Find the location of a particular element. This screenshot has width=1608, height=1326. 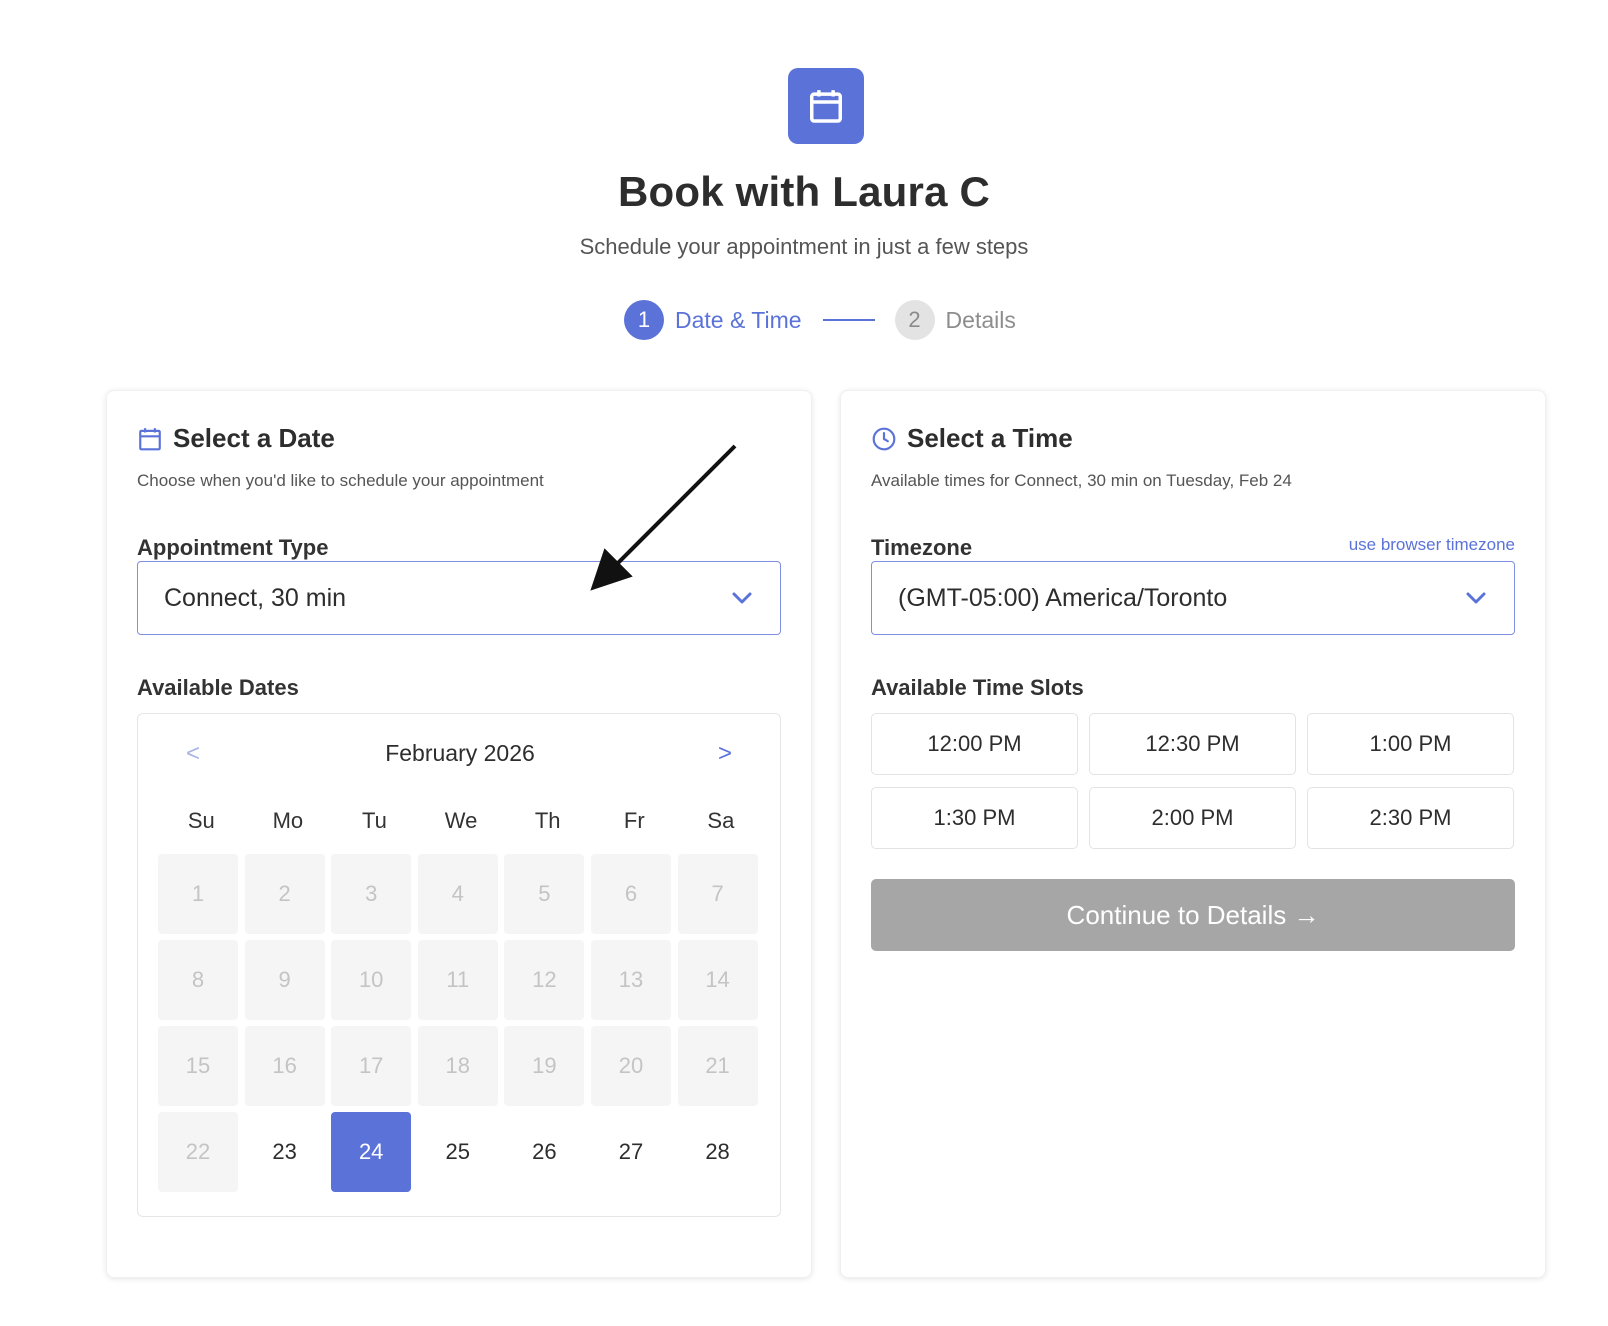

calendar-day: 14 is located at coordinates (717, 980).